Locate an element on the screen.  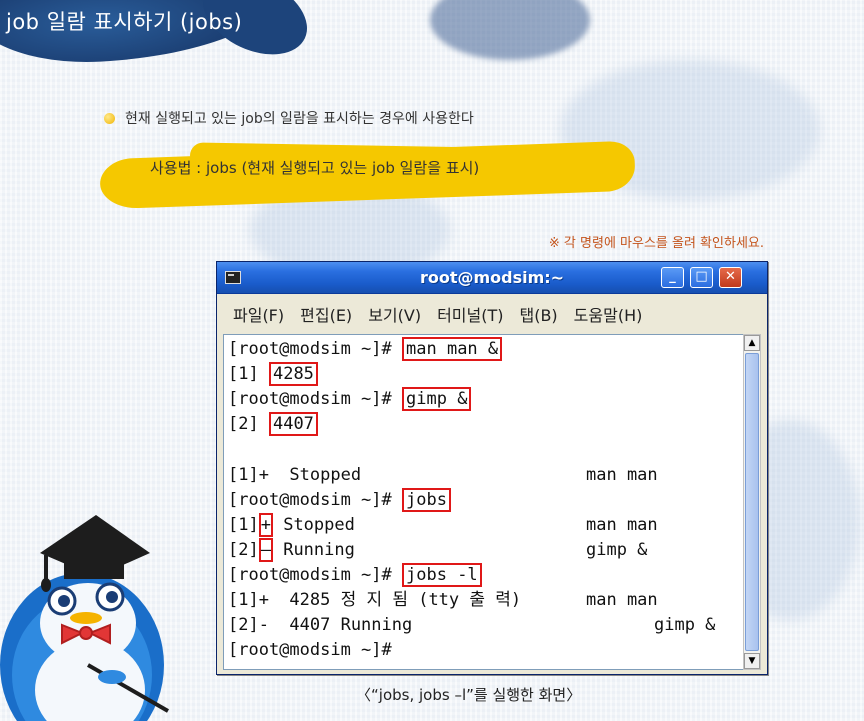
menu-tabs: 탭(B) is located at coordinates (538, 314).